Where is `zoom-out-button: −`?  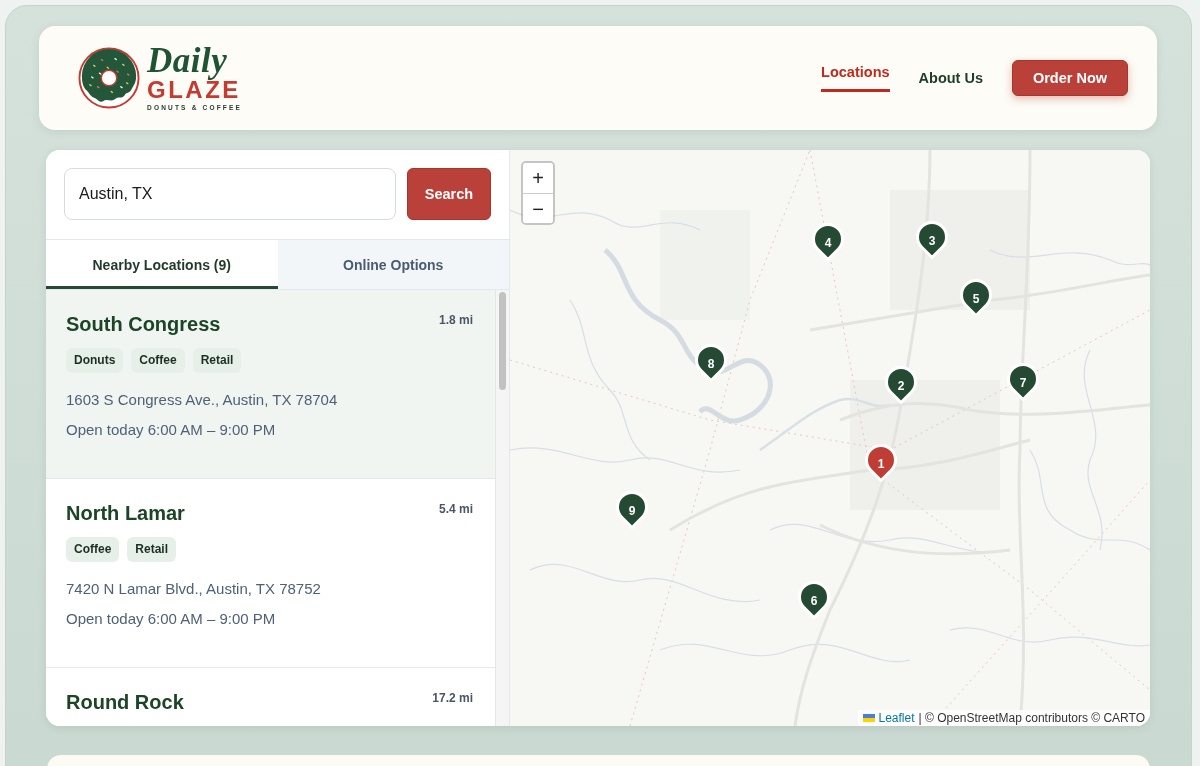 zoom-out-button: − is located at coordinates (538, 208).